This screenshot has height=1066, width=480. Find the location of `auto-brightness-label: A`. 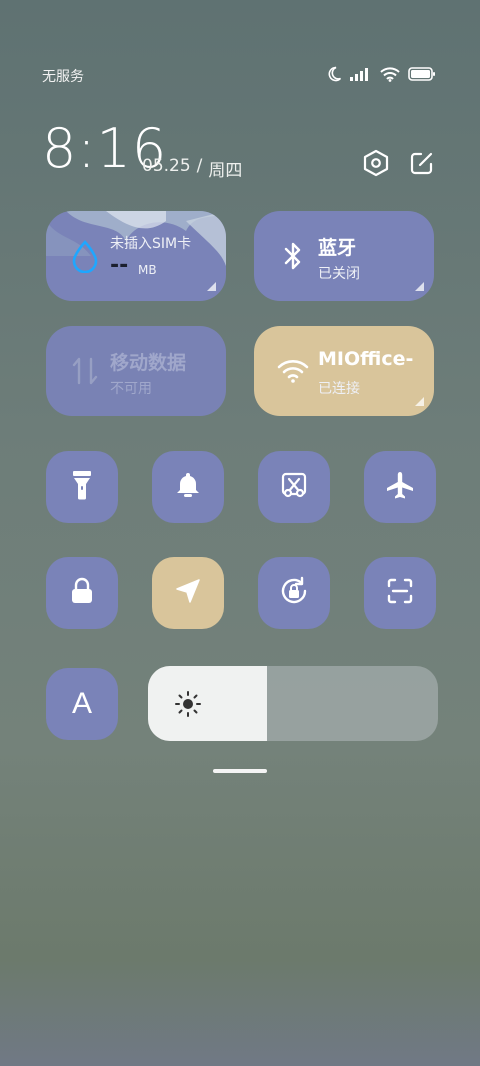

auto-brightness-label: A is located at coordinates (81, 703).